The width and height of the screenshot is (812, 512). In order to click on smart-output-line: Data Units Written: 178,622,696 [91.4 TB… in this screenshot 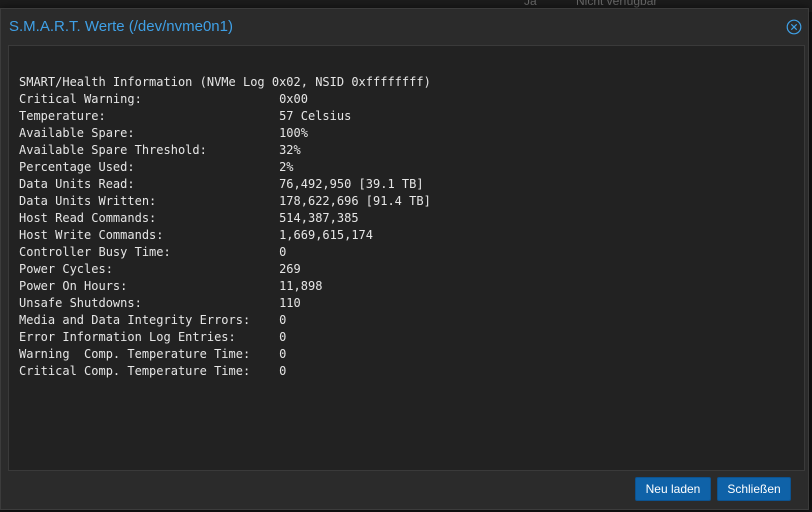, I will do `click(225, 201)`.